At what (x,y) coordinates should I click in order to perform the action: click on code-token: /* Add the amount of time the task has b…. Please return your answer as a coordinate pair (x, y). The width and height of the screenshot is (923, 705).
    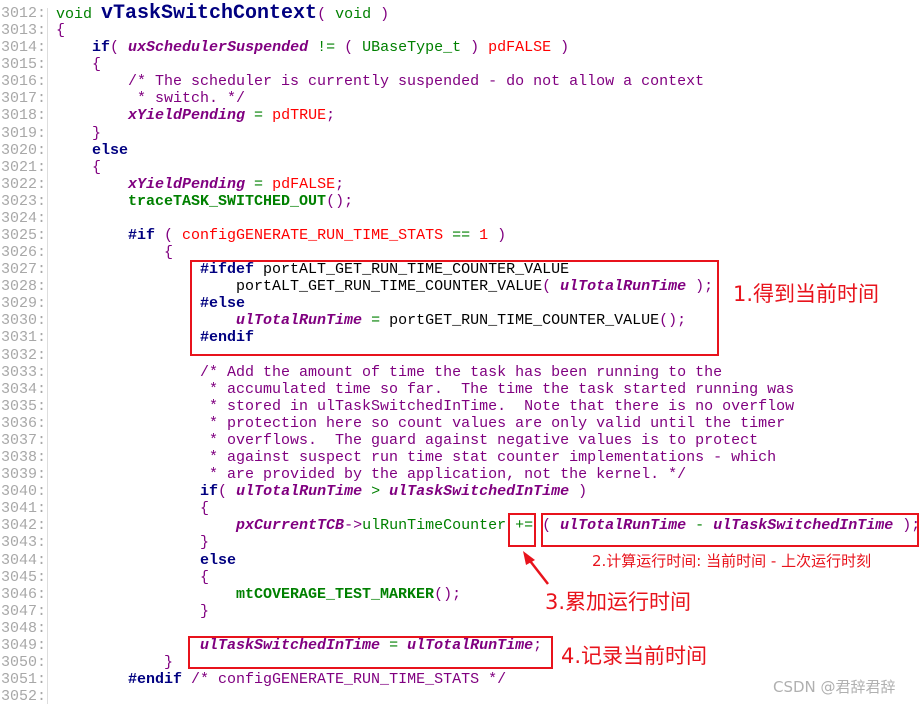
    Looking at the image, I should click on (389, 372).